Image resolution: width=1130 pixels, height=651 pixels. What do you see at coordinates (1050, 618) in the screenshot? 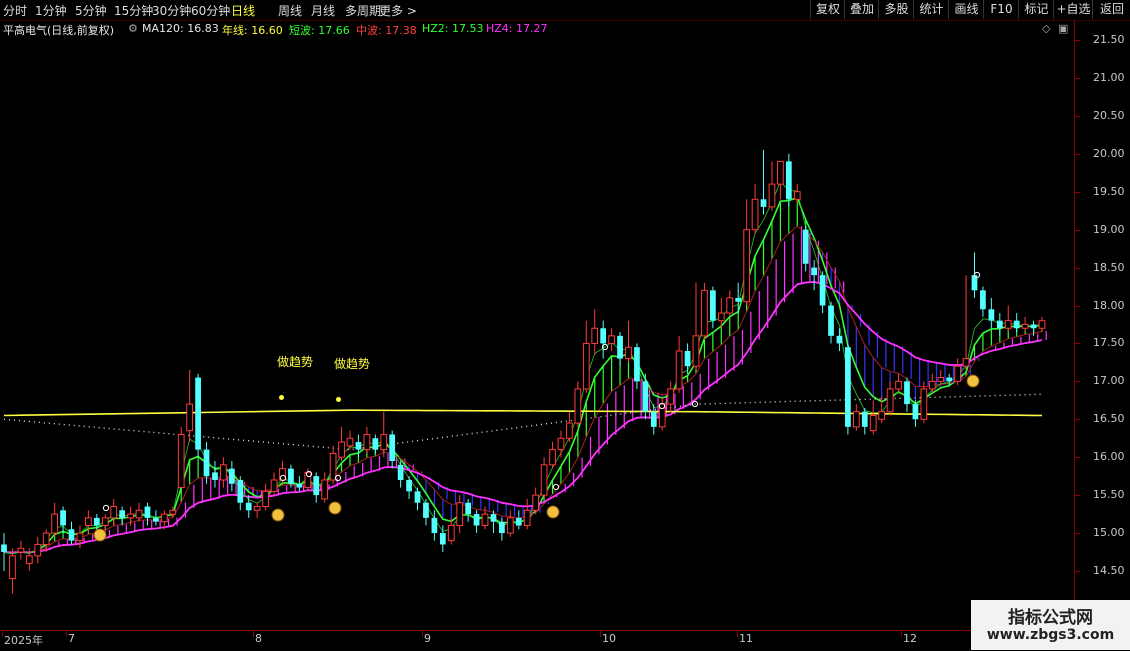
I see `watermark-title: 指标公式网` at bounding box center [1050, 618].